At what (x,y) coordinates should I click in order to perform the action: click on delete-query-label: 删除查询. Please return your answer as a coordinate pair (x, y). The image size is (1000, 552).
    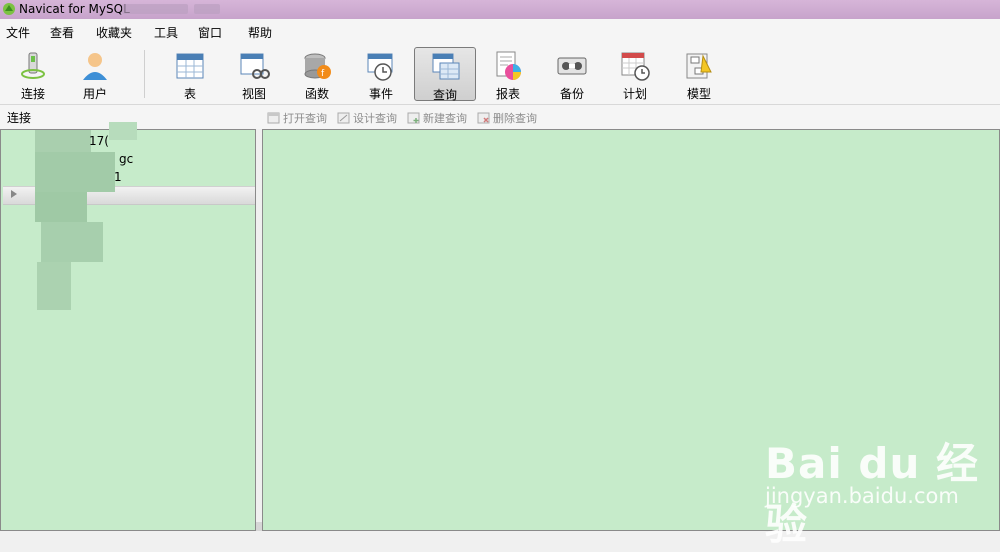
    Looking at the image, I should click on (515, 118).